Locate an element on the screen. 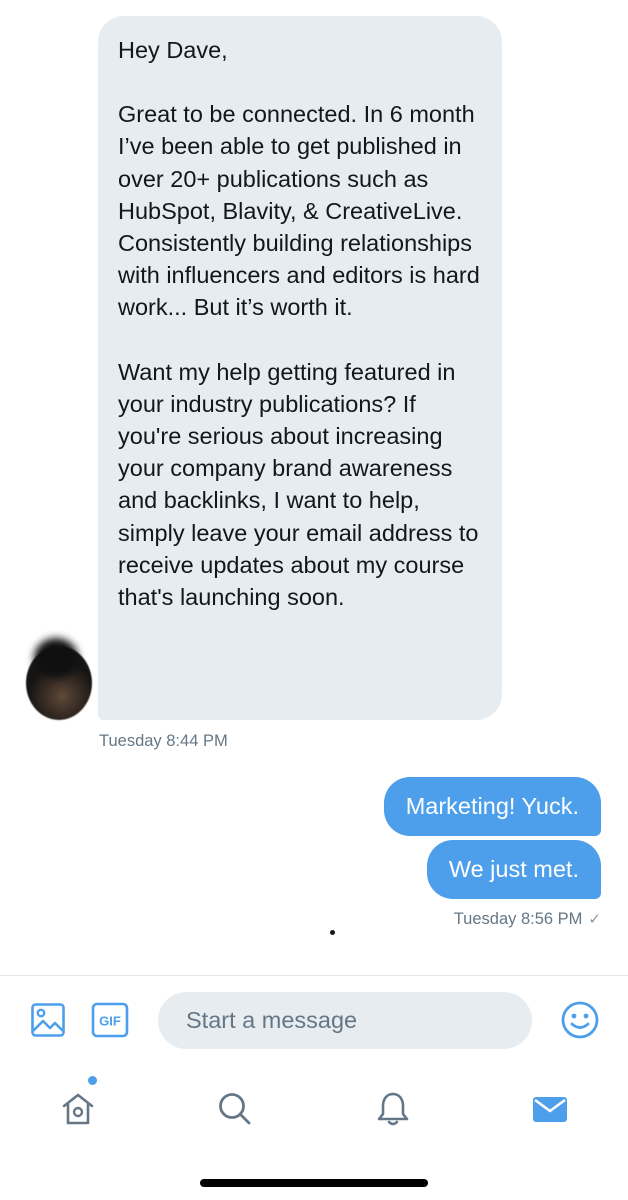 This screenshot has height=1200, width=628. home-icon is located at coordinates (78, 1109).